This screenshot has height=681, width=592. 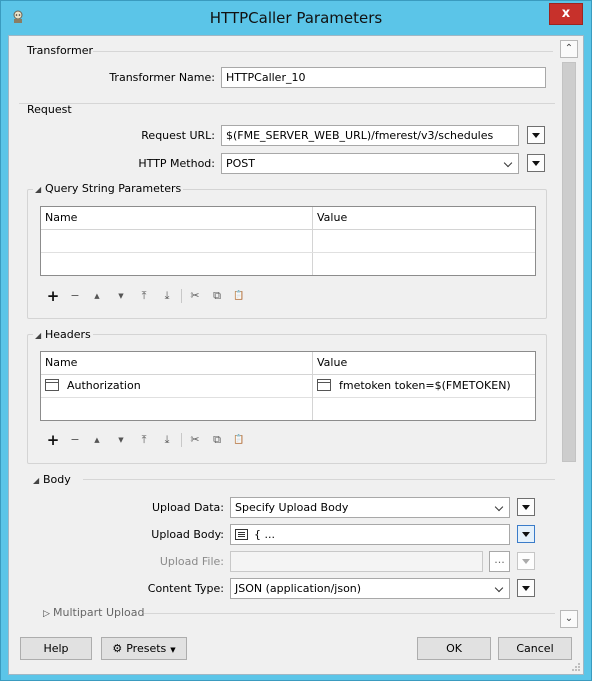 What do you see at coordinates (370, 507) in the screenshot?
I see `upload-data-select: Specify Upload Body` at bounding box center [370, 507].